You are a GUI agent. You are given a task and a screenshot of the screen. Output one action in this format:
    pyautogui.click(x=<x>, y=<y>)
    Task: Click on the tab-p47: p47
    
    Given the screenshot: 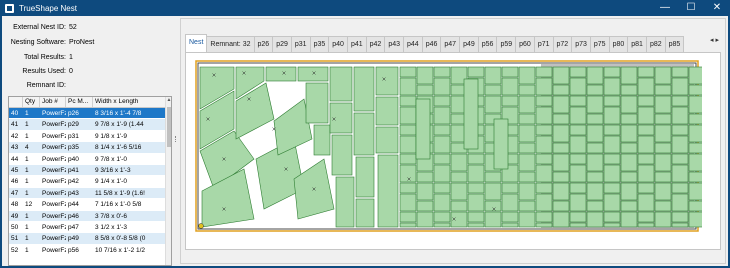 What is the action you would take?
    pyautogui.click(x=450, y=44)
    